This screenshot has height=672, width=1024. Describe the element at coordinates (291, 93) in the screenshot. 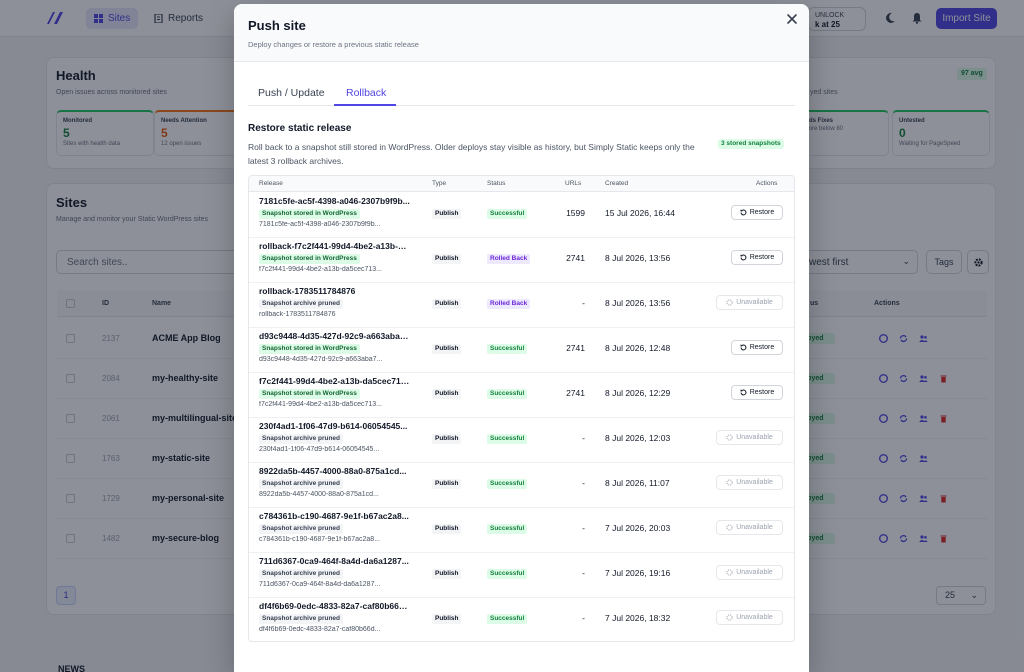

I see `tab-push-update: Push / Update` at that location.